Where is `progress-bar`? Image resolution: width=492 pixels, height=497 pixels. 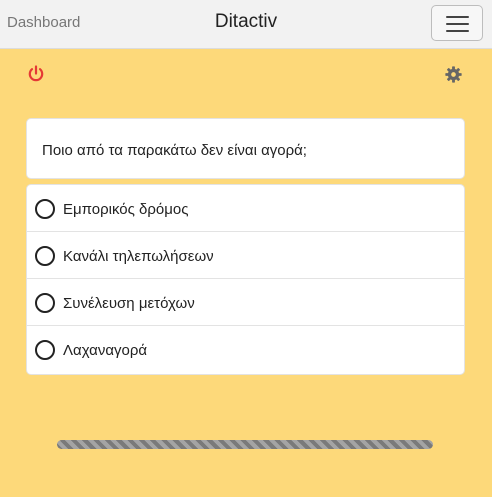 progress-bar is located at coordinates (245, 444).